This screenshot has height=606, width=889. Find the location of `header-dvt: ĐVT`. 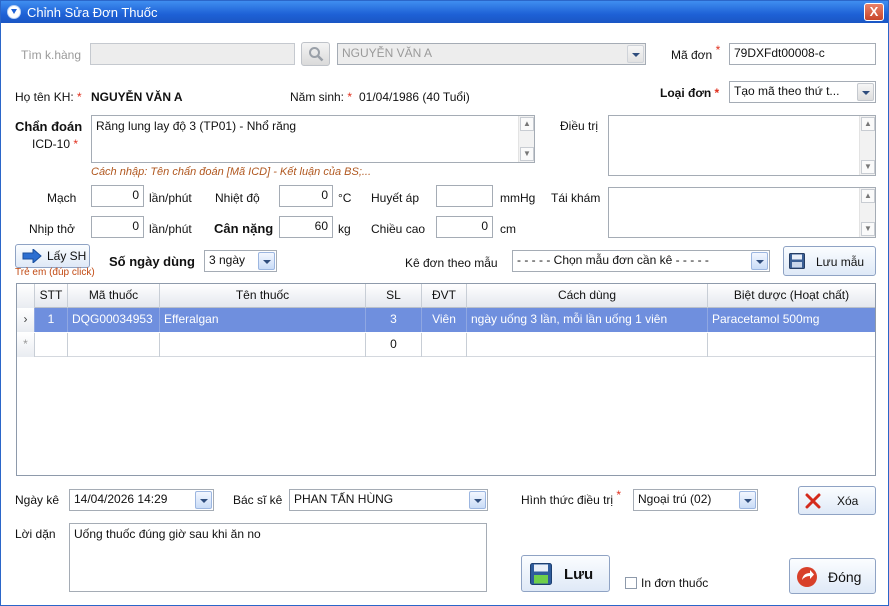

header-dvt: ĐVT is located at coordinates (444, 296).